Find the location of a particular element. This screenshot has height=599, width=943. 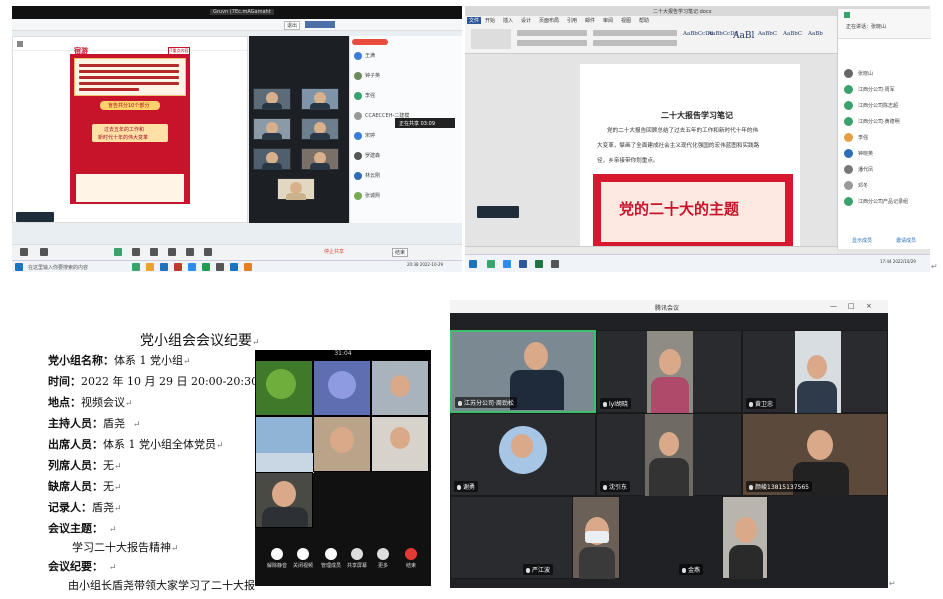

end-call-button: 结束 is located at coordinates (411, 558).